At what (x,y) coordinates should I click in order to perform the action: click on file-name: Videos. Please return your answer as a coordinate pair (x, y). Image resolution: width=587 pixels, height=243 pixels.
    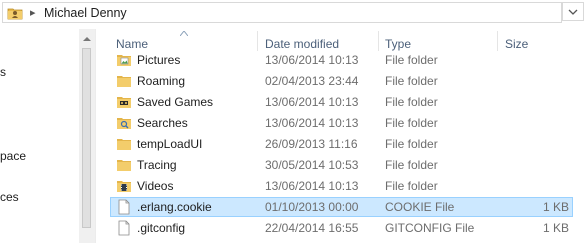
    Looking at the image, I should click on (155, 186).